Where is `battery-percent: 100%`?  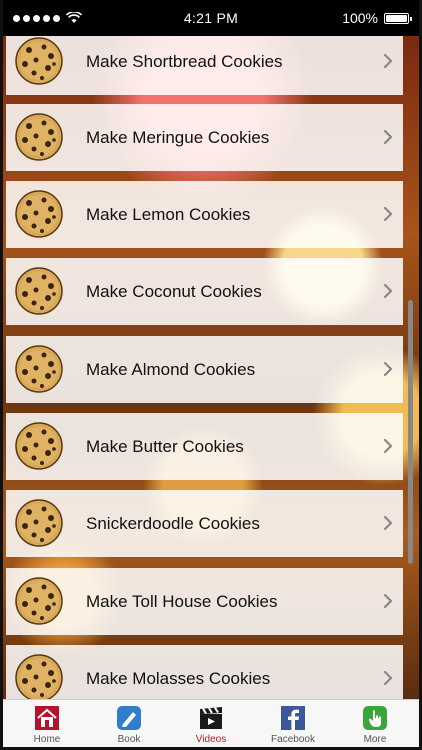 battery-percent: 100% is located at coordinates (360, 18).